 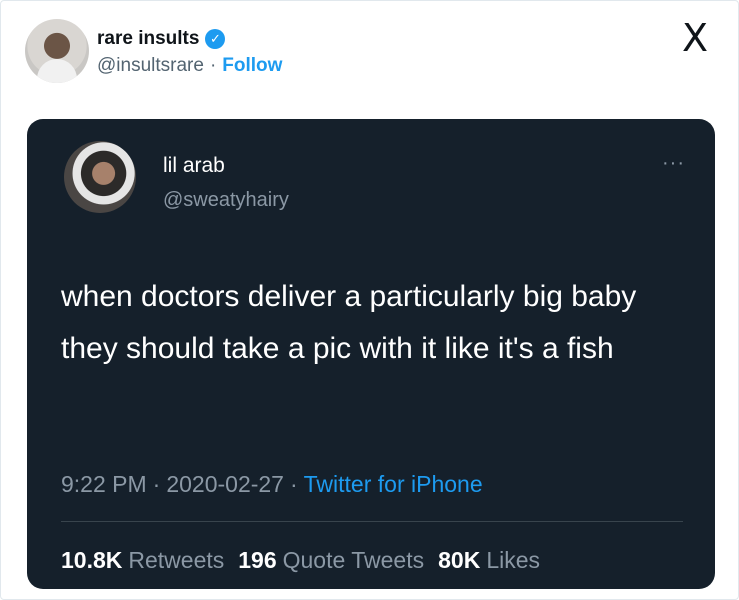 What do you see at coordinates (369, 54) in the screenshot?
I see `embed-header: rare insults ✓ @insultsrare · Follow X` at bounding box center [369, 54].